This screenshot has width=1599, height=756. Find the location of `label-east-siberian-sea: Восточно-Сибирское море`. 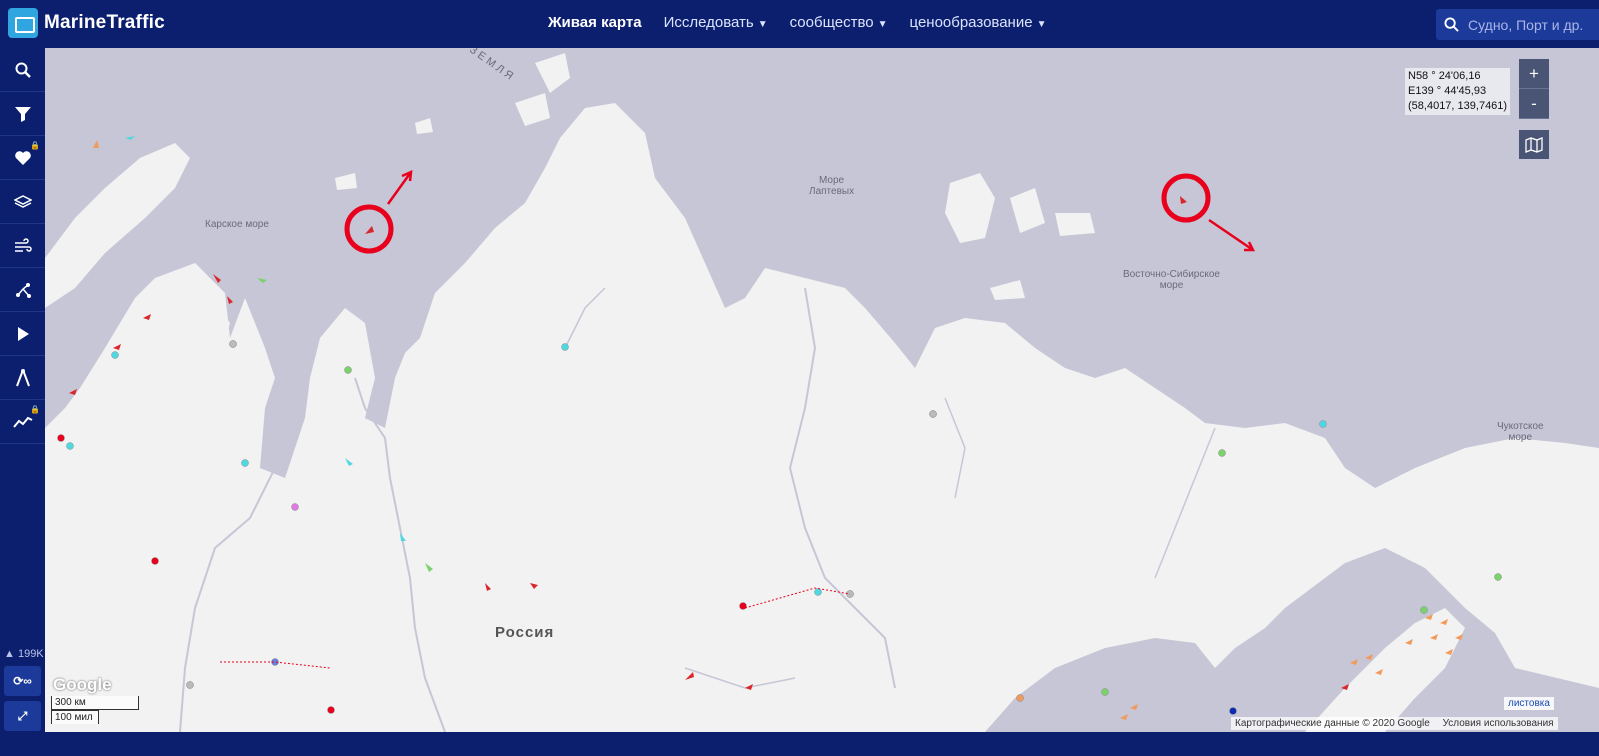

label-east-siberian-sea: Восточно-Сибирское море is located at coordinates (1171, 280).